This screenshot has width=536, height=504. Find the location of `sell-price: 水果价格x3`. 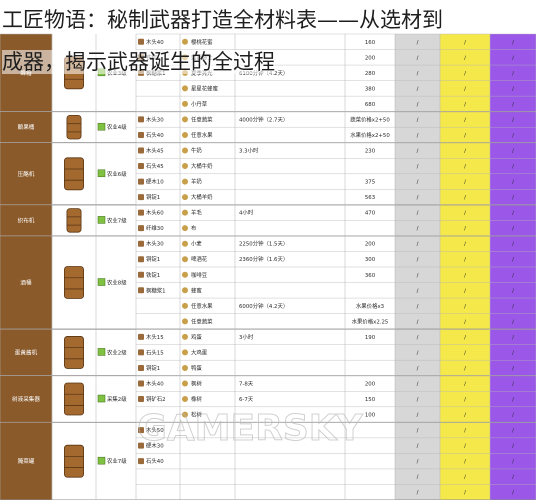

sell-price: 水果价格x3 is located at coordinates (370, 306).